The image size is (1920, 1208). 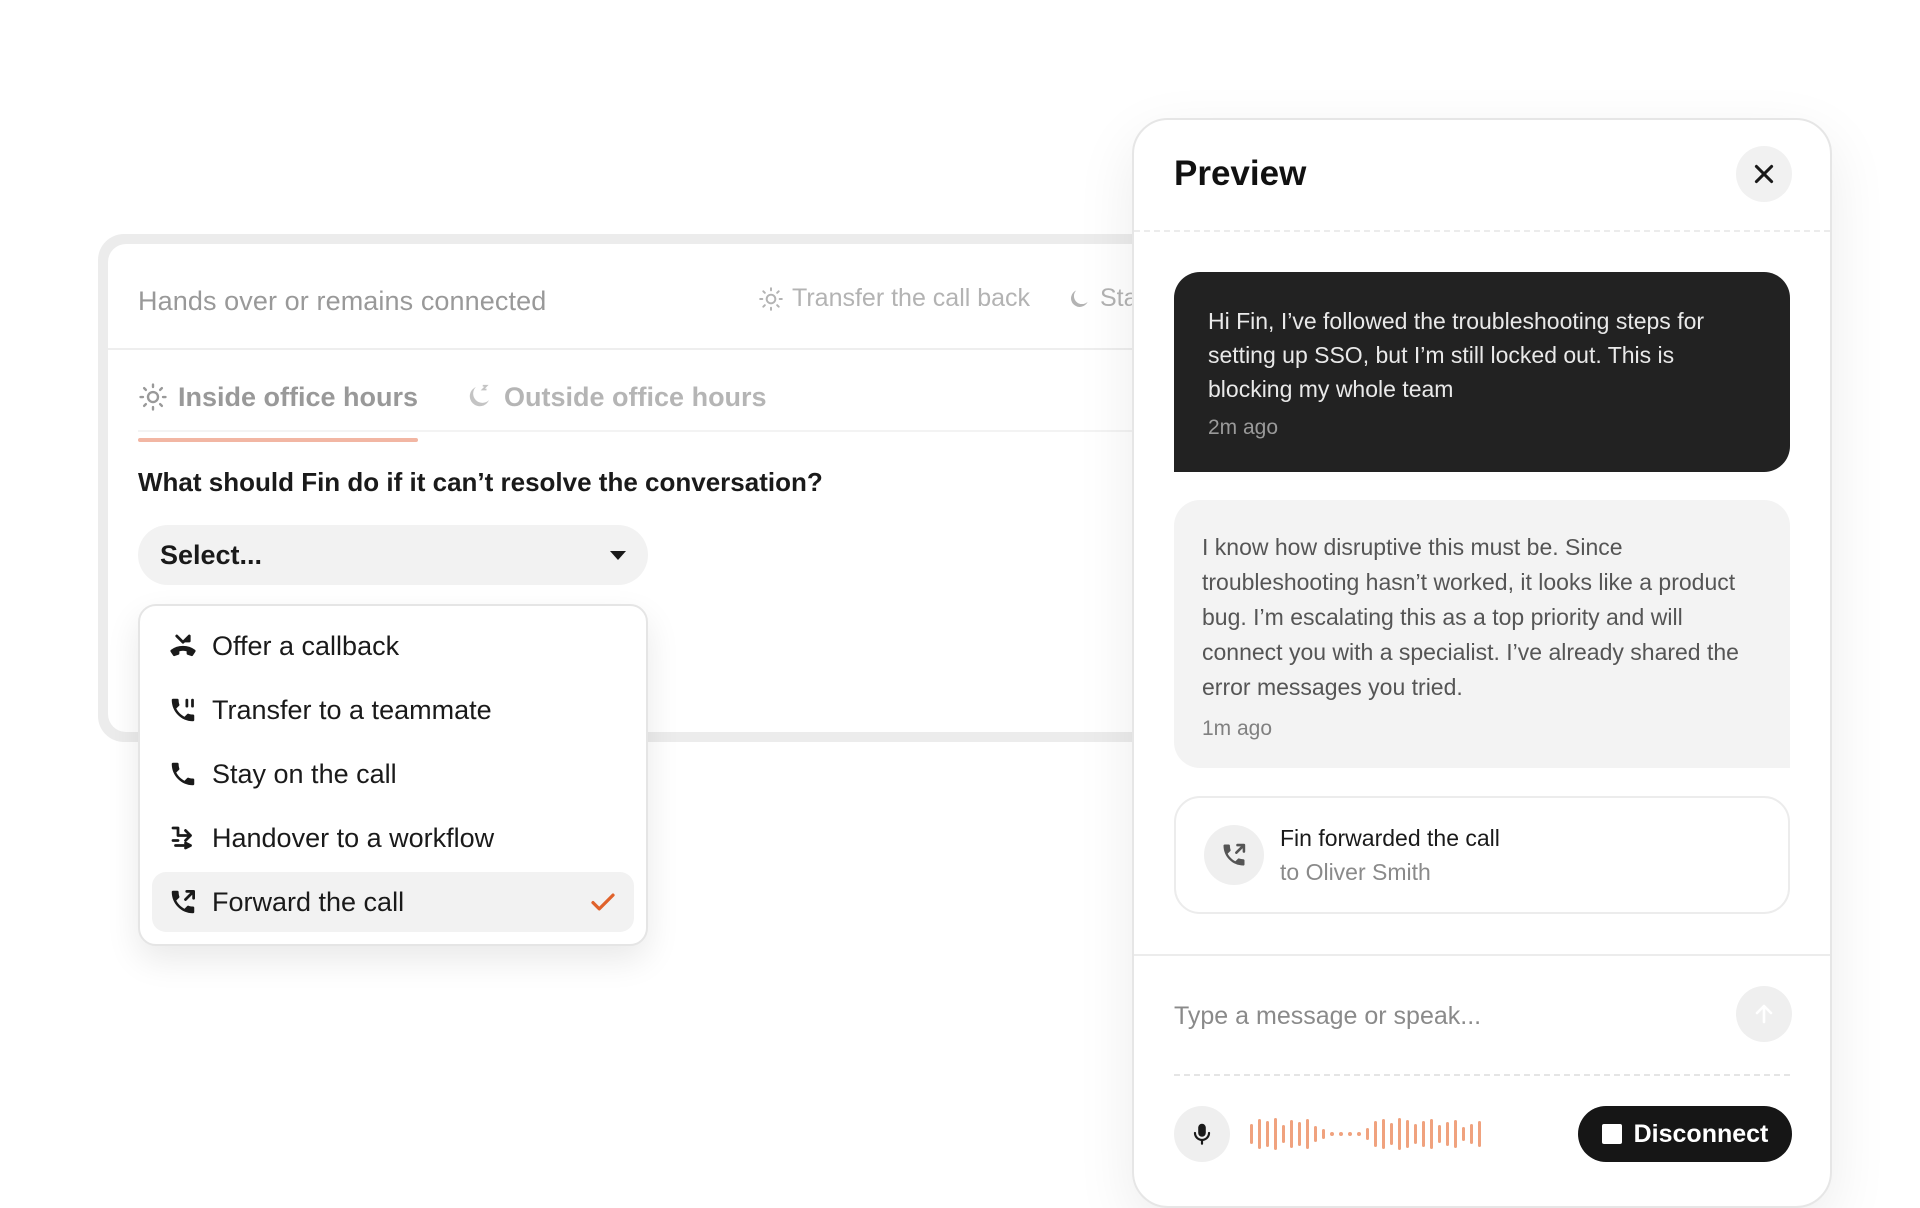 I want to click on callback-icon, so click(x=183, y=645).